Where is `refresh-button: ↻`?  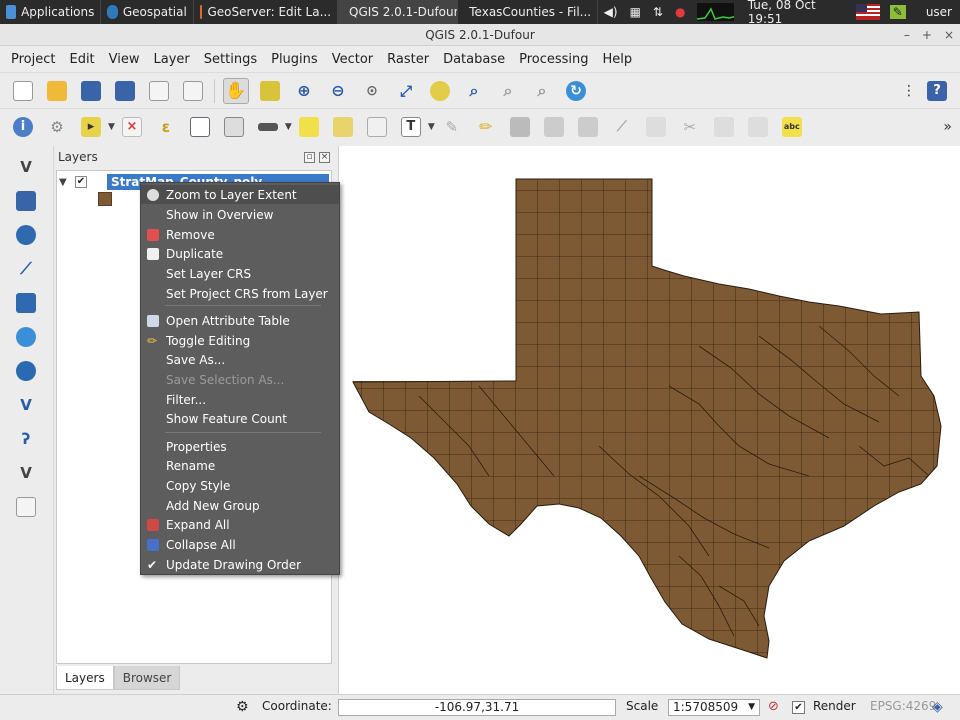
refresh-button: ↻ is located at coordinates (576, 91).